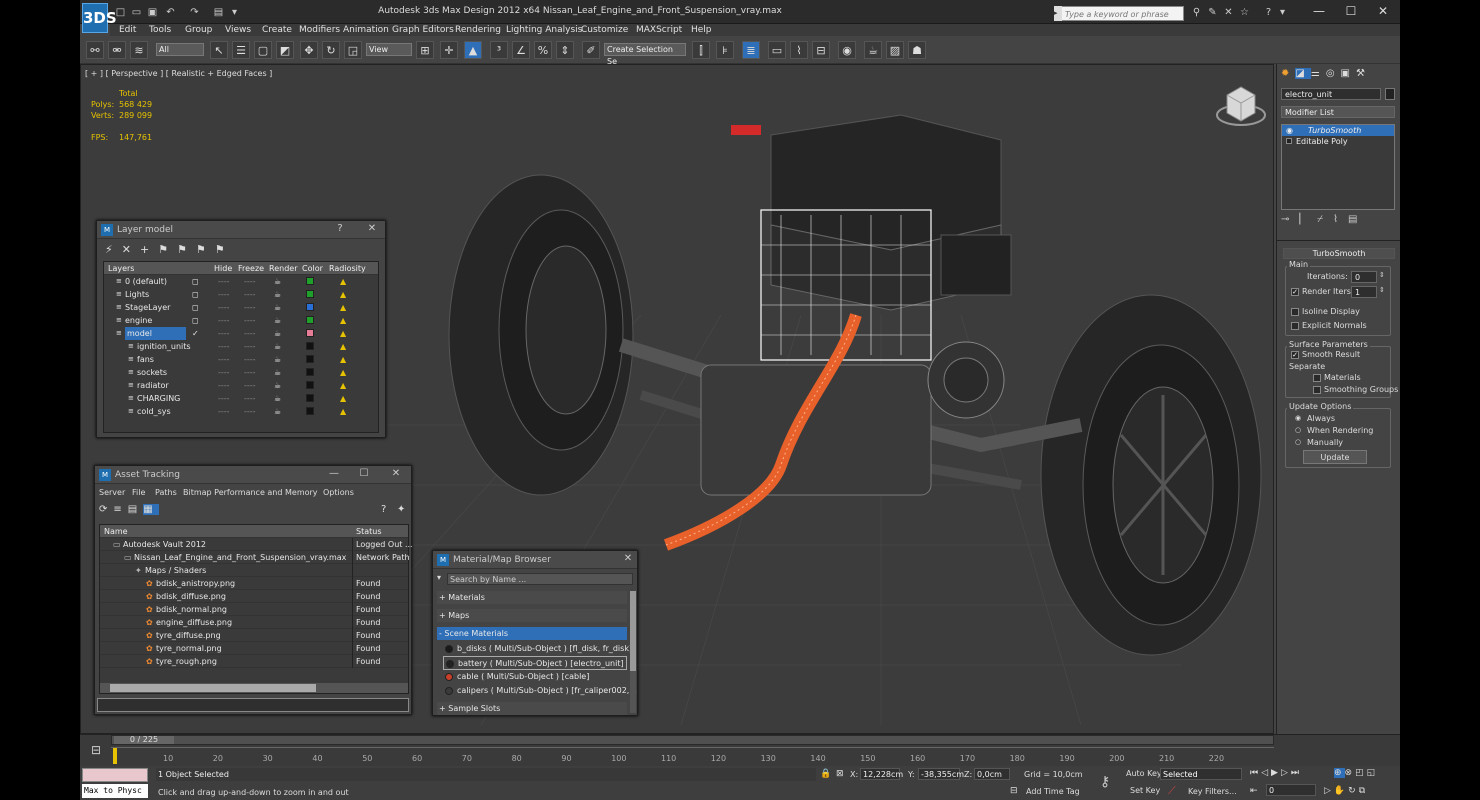  I want to click on prev-frame-icon: ◁, so click(1266, 773).